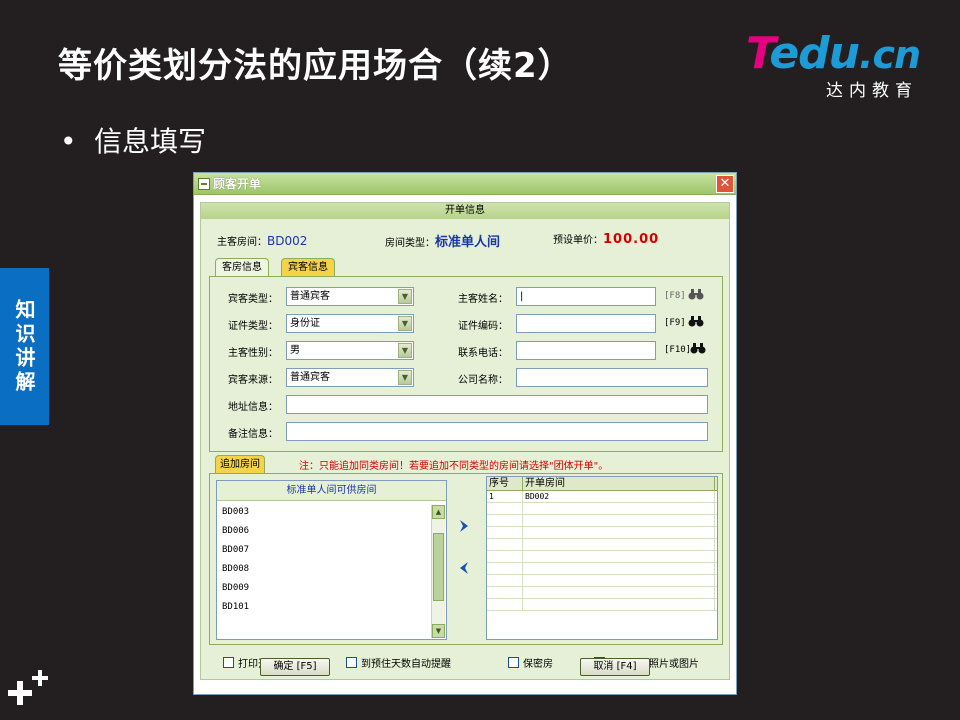  What do you see at coordinates (308, 267) in the screenshot?
I see `tab-guest-info: 宾客信息` at bounding box center [308, 267].